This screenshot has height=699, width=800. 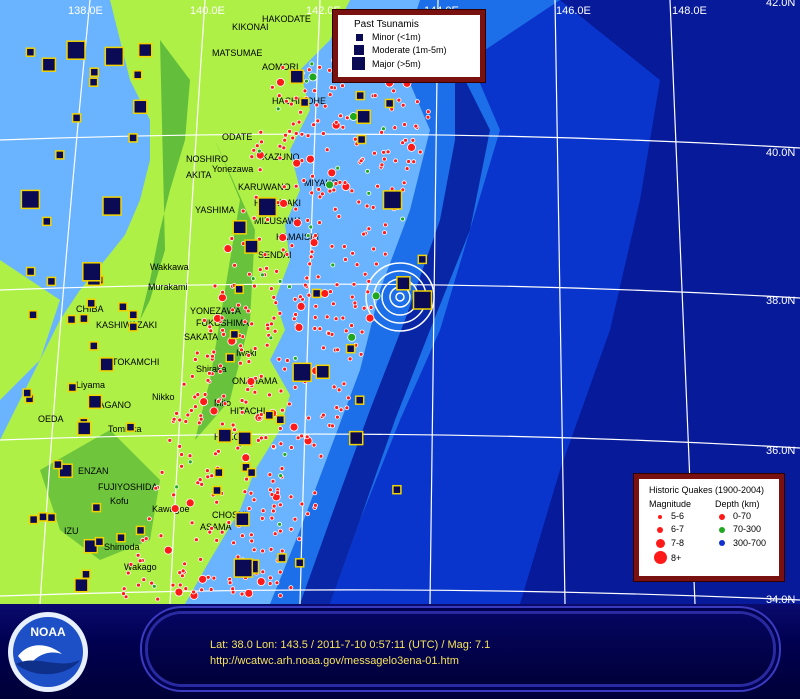 What do you see at coordinates (747, 529) in the screenshot?
I see `depth-label: 70-300` at bounding box center [747, 529].